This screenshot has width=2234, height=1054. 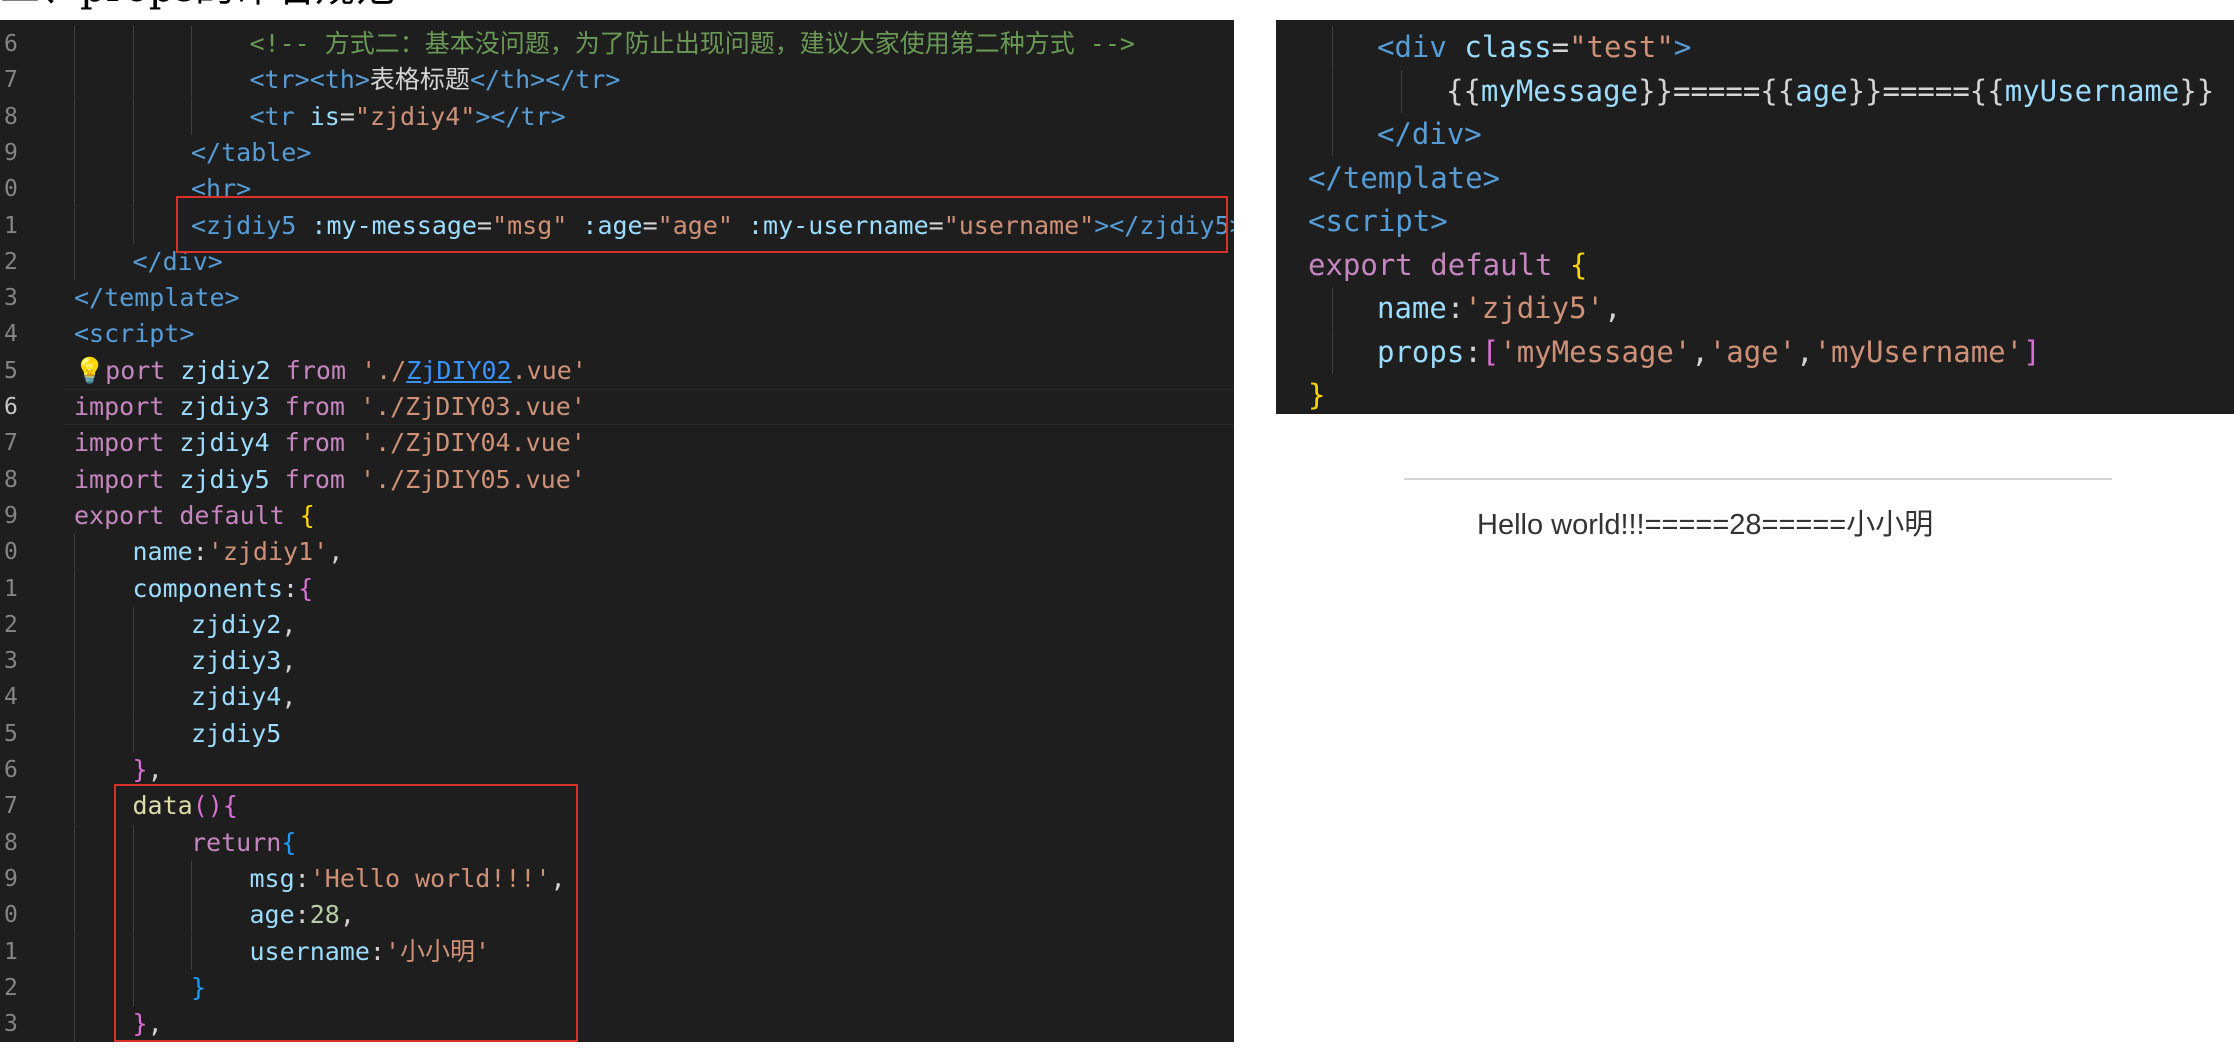 What do you see at coordinates (617, 334) in the screenshot?
I see `code-line: 4 <script>` at bounding box center [617, 334].